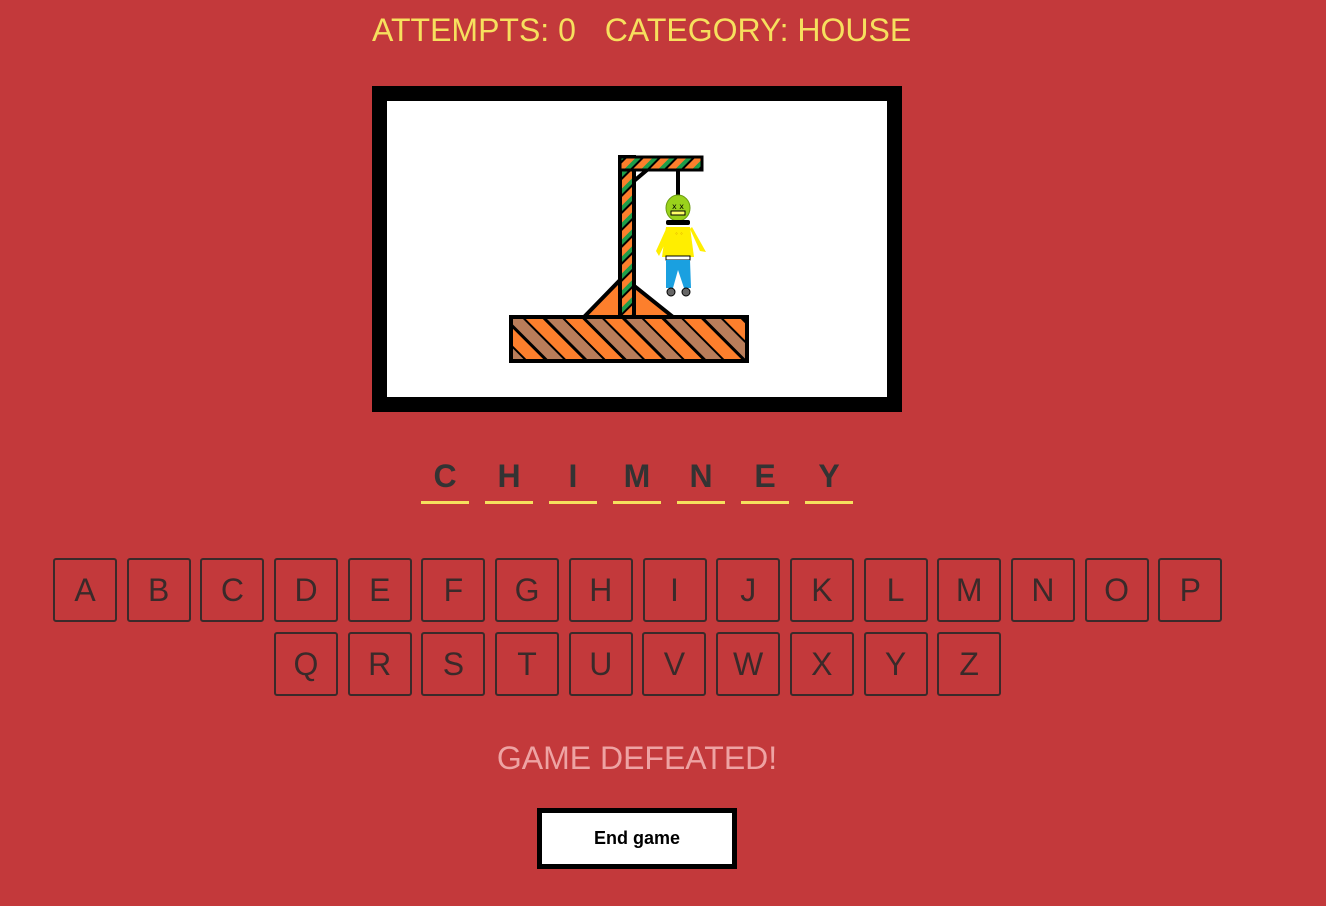 This screenshot has width=1326, height=906. What do you see at coordinates (509, 479) in the screenshot?
I see `letter-slot: H` at bounding box center [509, 479].